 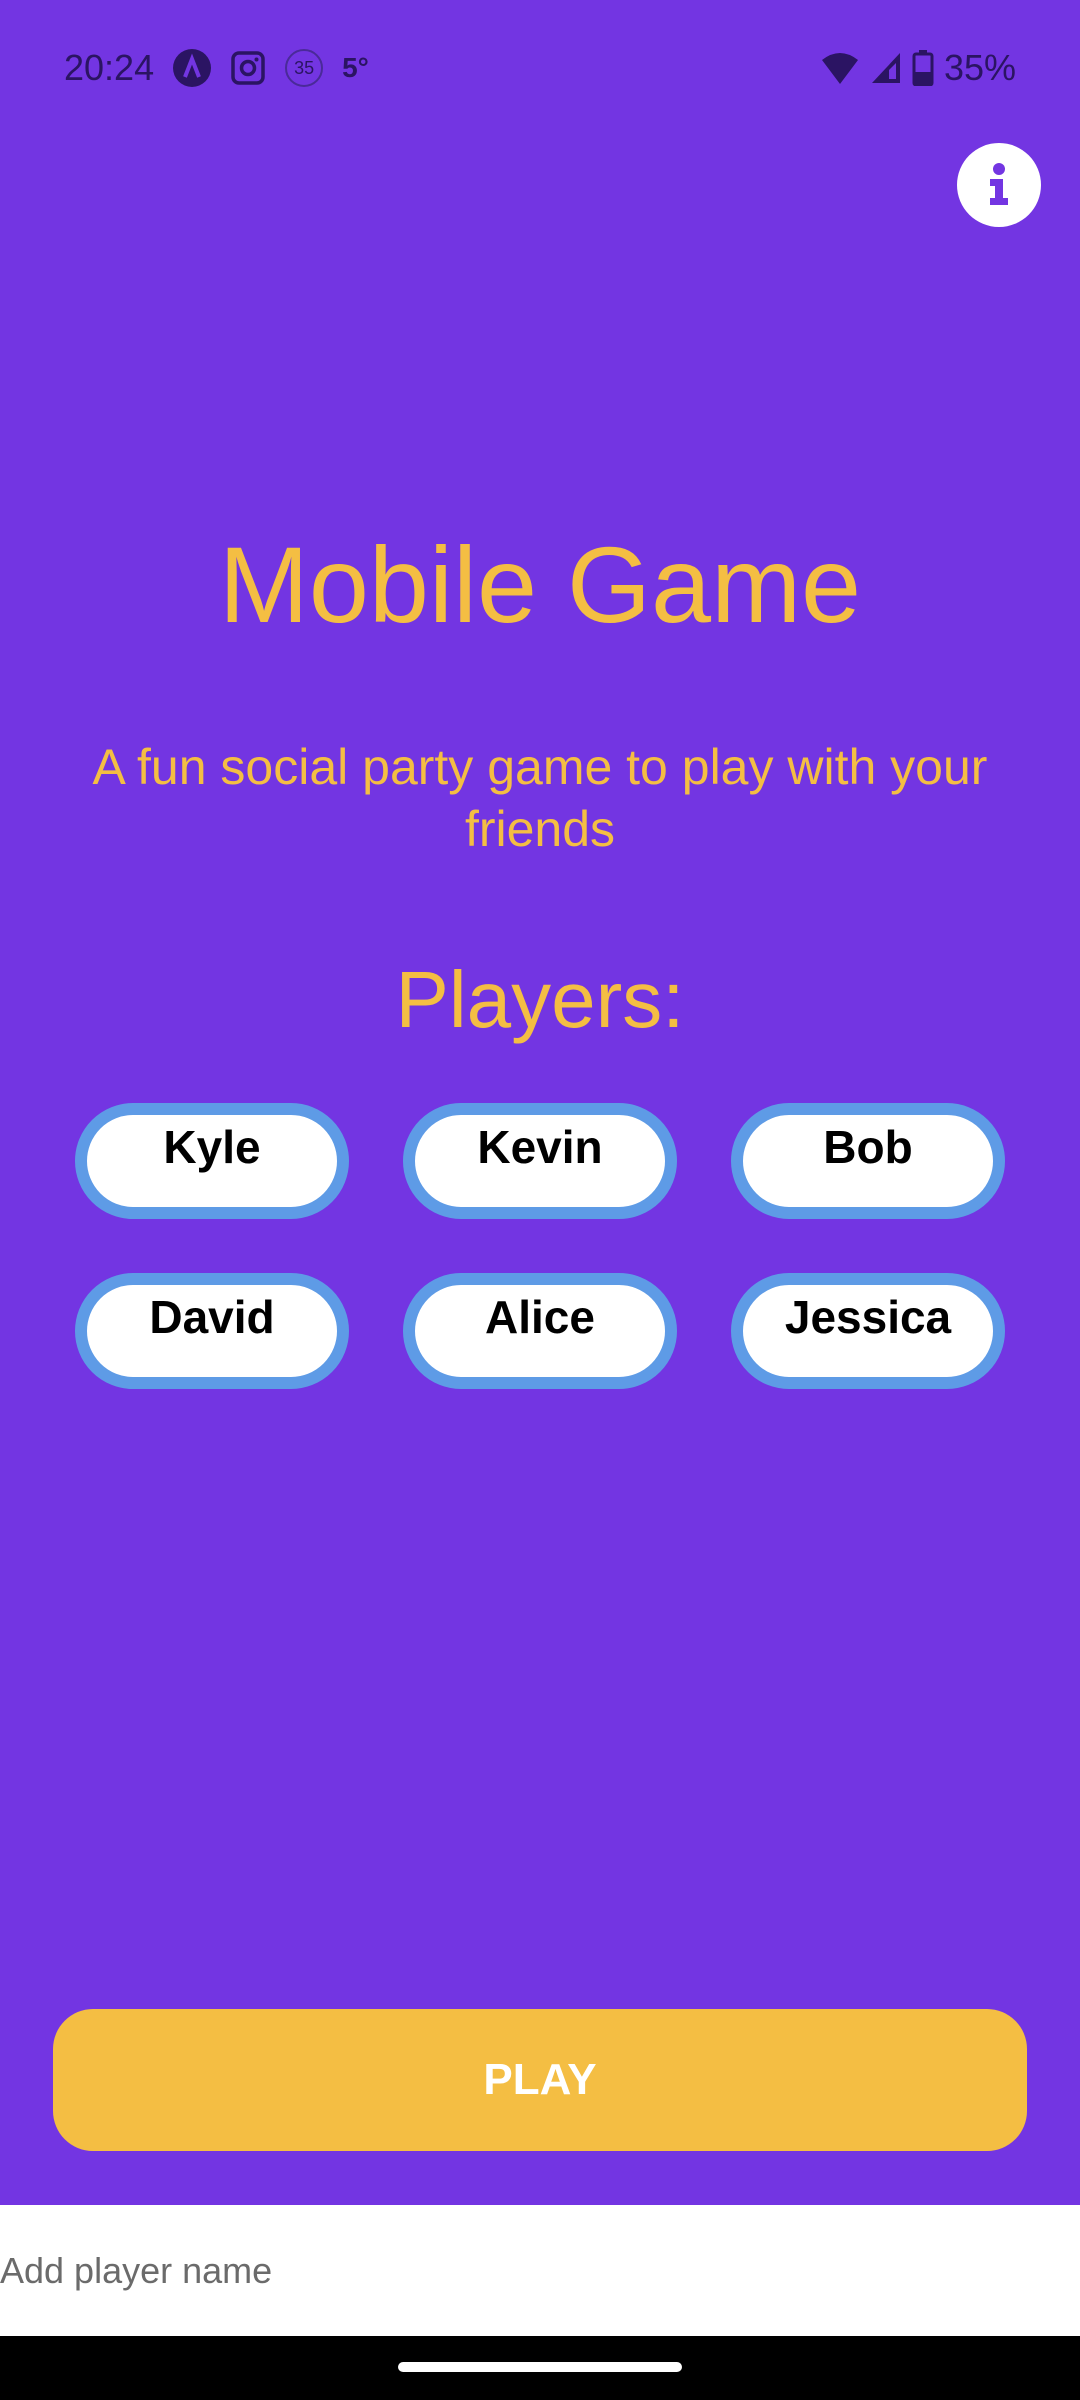 What do you see at coordinates (540, 584) in the screenshot?
I see `app-title: Mobile Game` at bounding box center [540, 584].